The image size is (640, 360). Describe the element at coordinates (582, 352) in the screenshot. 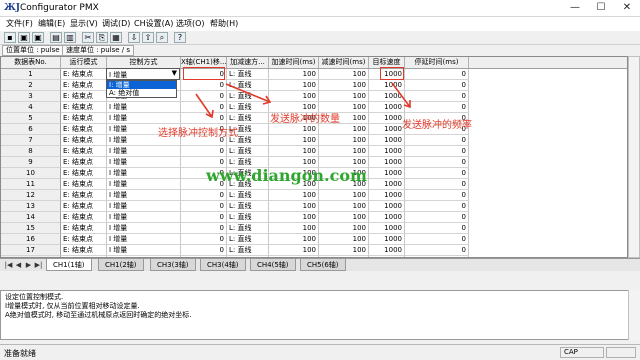

I see `caps-lock-indicator: CAP` at that location.